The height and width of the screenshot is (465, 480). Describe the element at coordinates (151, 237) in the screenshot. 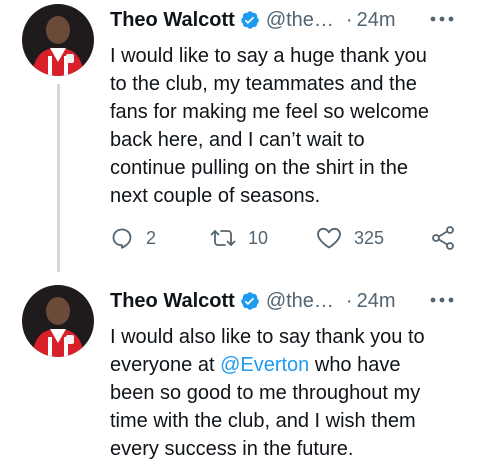

I see `reply-count: 2` at that location.